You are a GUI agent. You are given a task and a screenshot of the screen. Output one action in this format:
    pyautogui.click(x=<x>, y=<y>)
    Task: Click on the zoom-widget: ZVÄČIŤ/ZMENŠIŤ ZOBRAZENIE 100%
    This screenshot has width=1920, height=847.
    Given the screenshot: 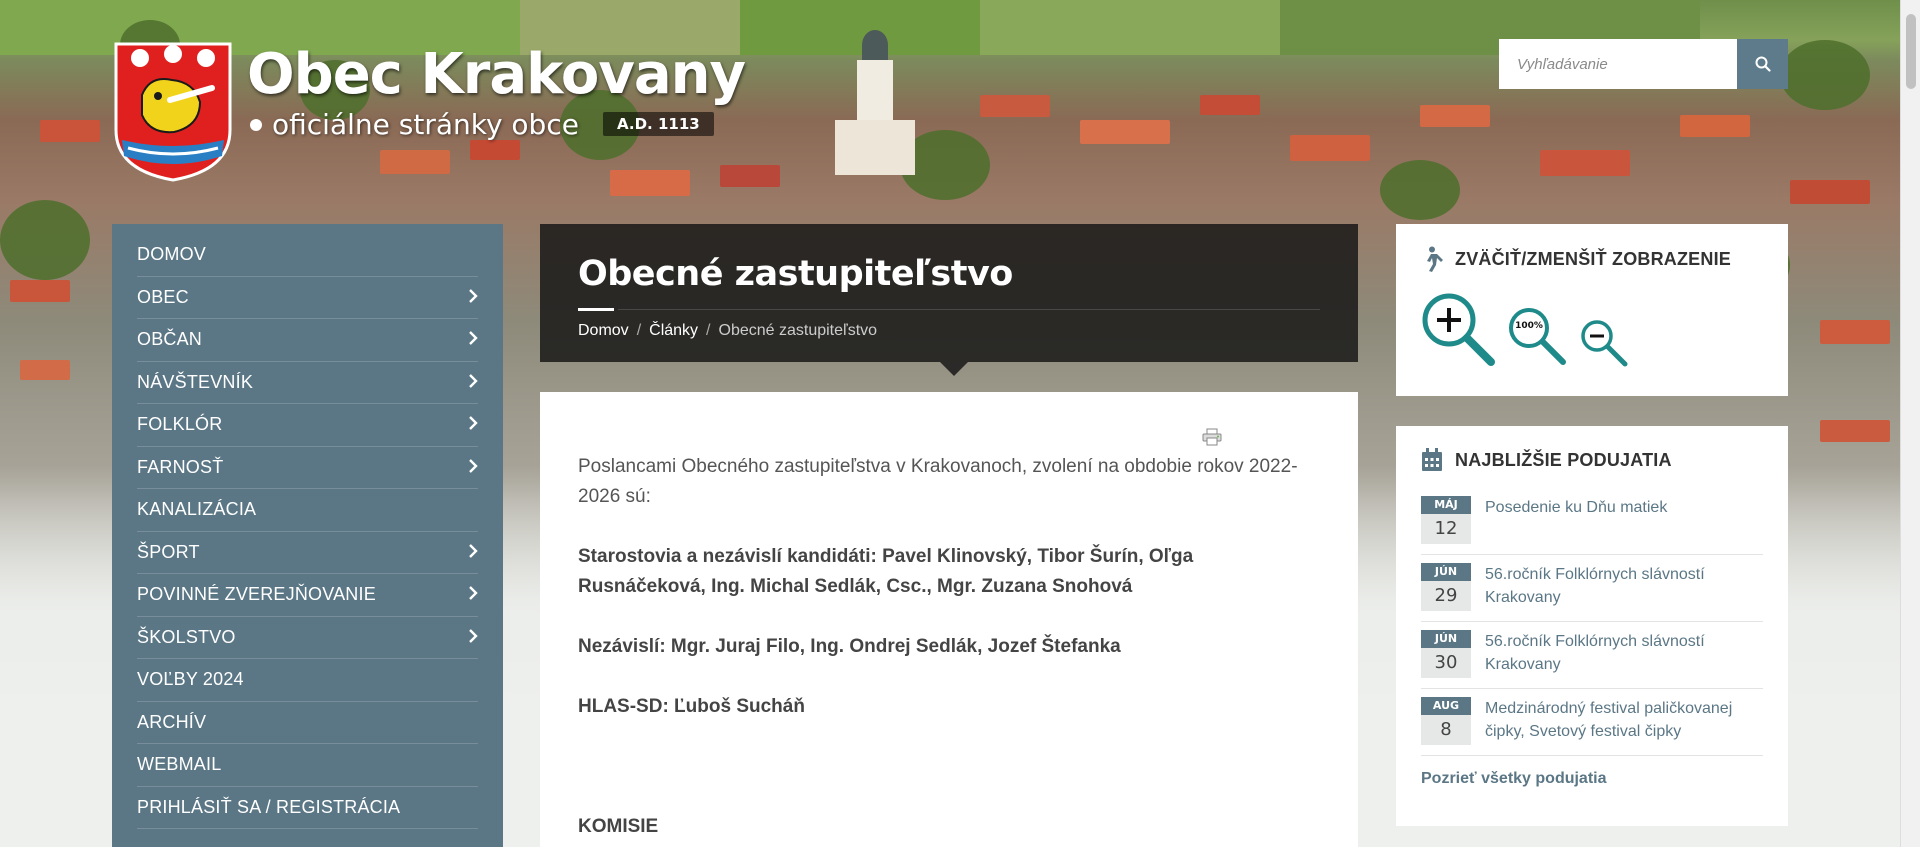 What is the action you would take?
    pyautogui.click(x=1592, y=310)
    